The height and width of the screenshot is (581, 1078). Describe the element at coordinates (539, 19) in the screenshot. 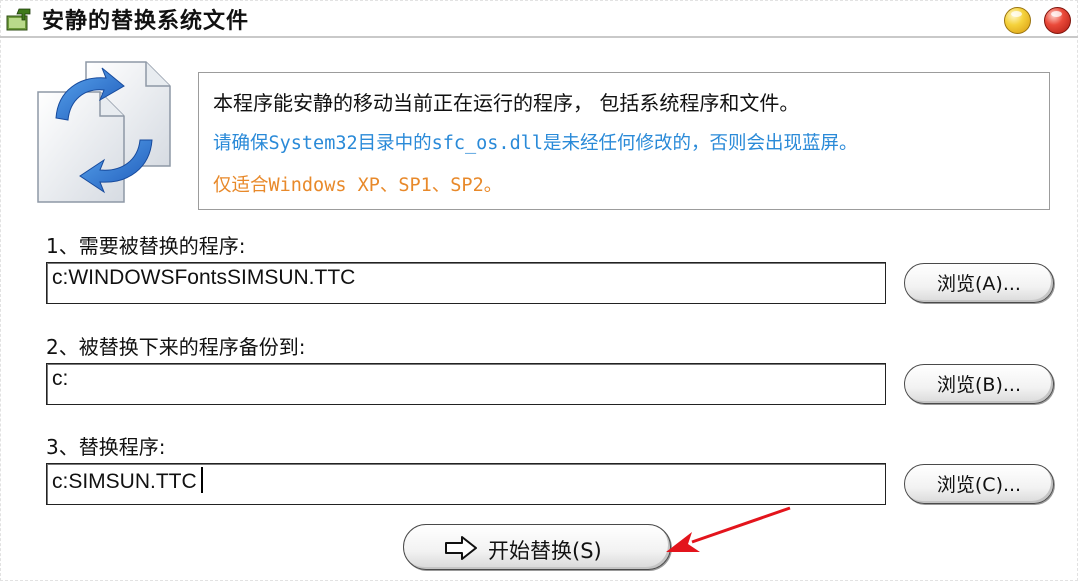

I see `title-bar: 安静的替换系统文件` at that location.